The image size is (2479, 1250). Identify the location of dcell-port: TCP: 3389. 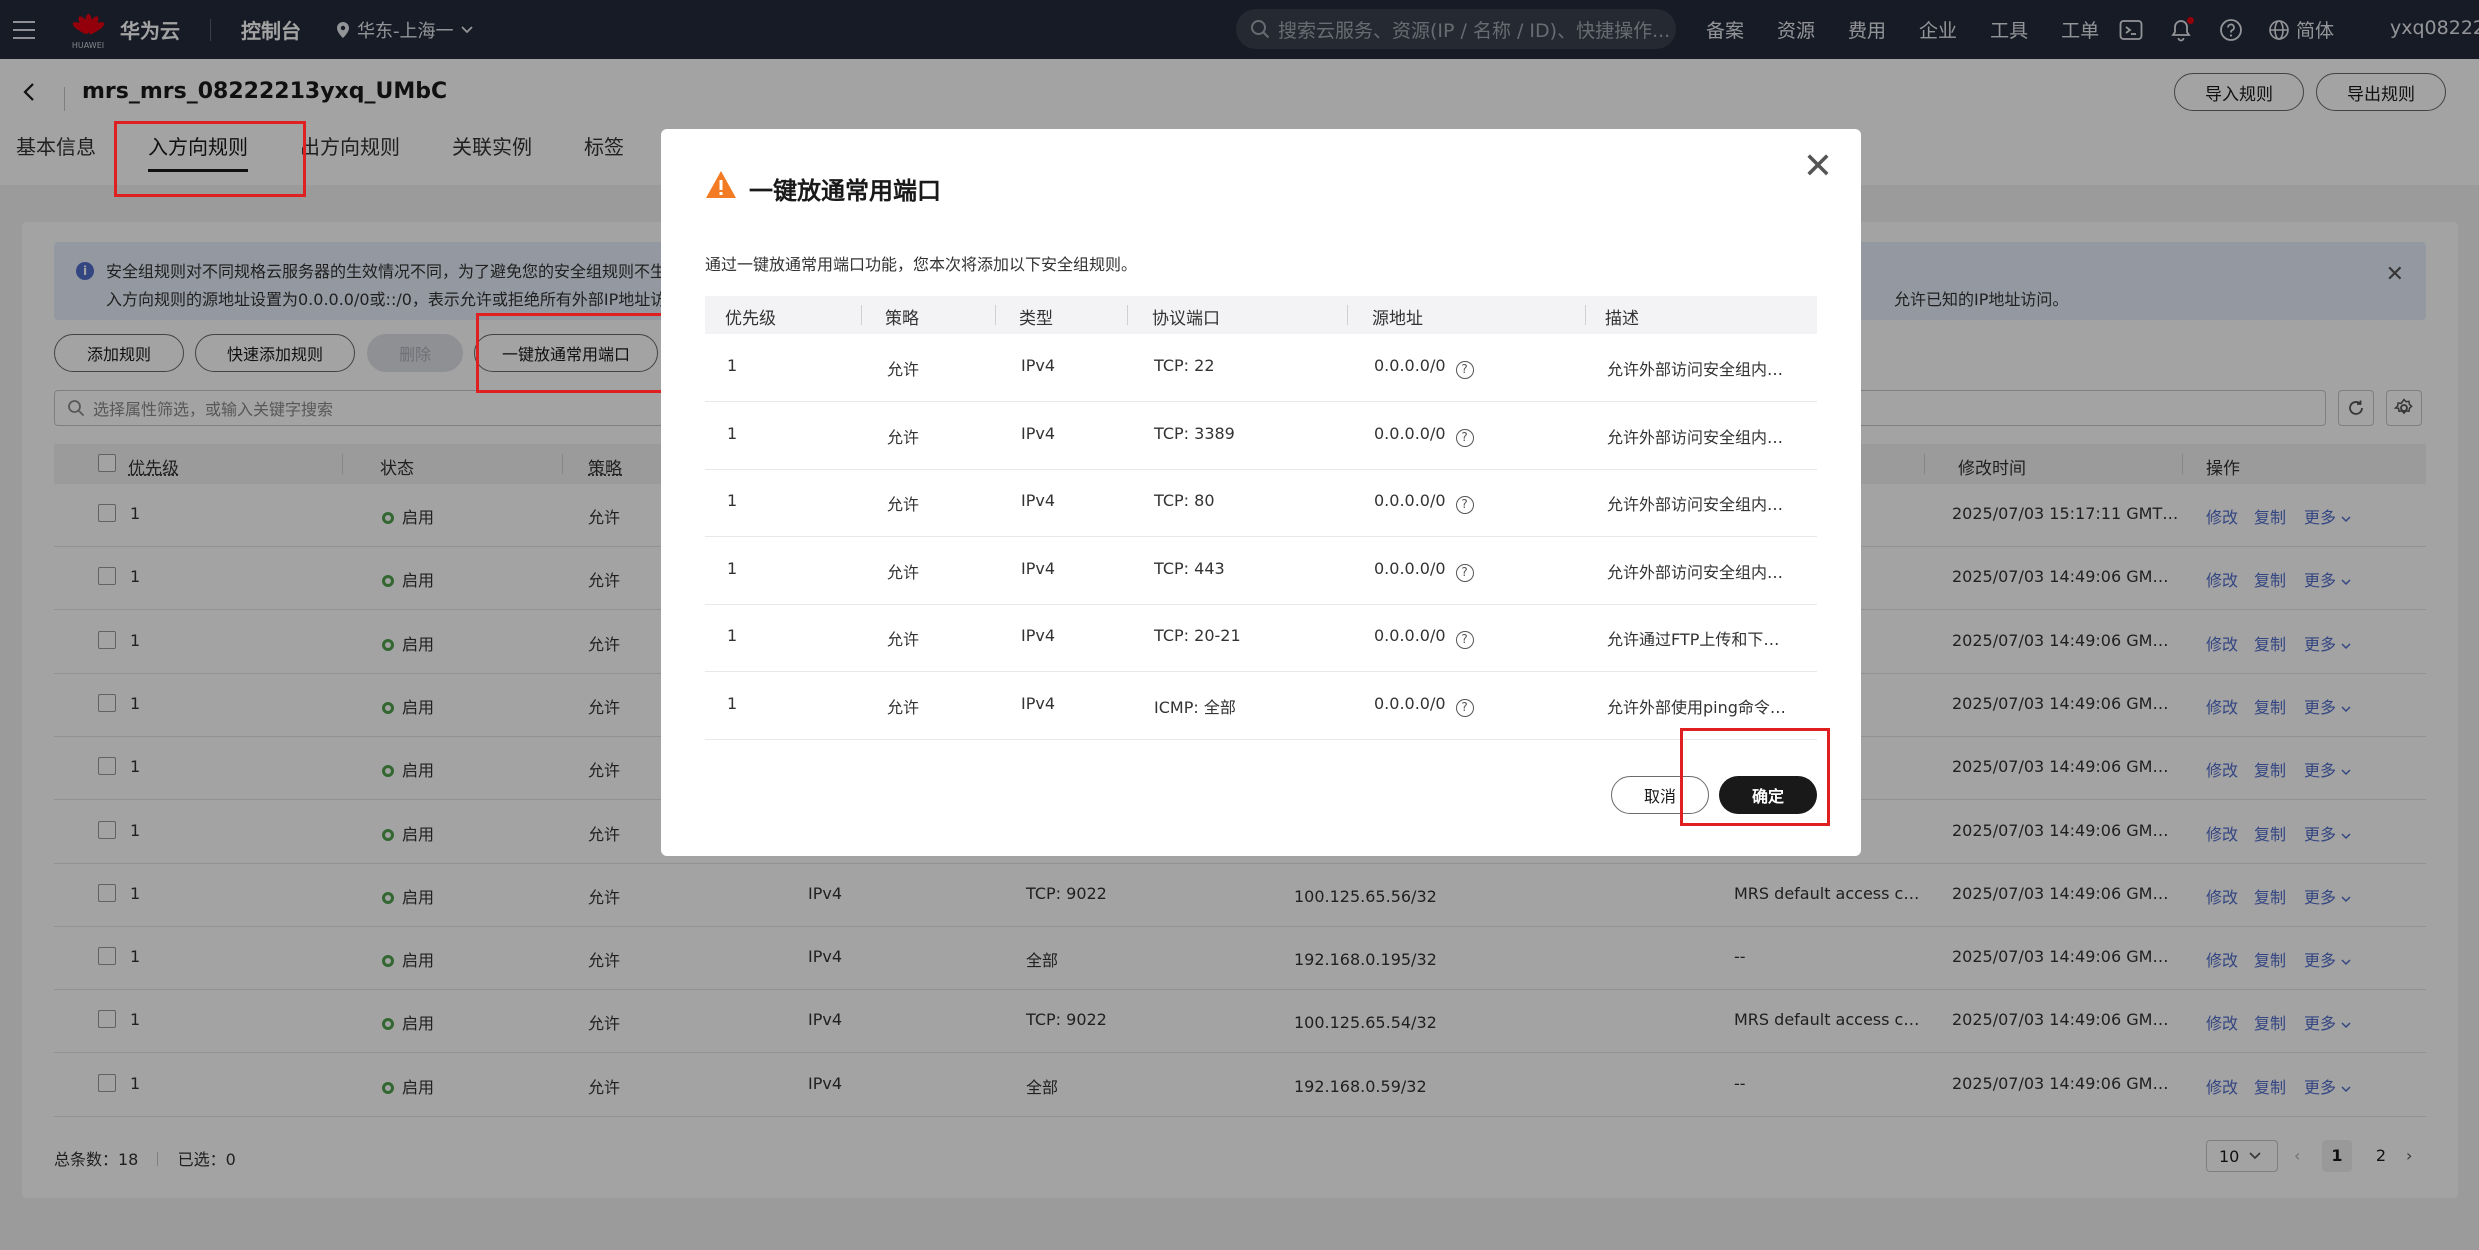
(1194, 433).